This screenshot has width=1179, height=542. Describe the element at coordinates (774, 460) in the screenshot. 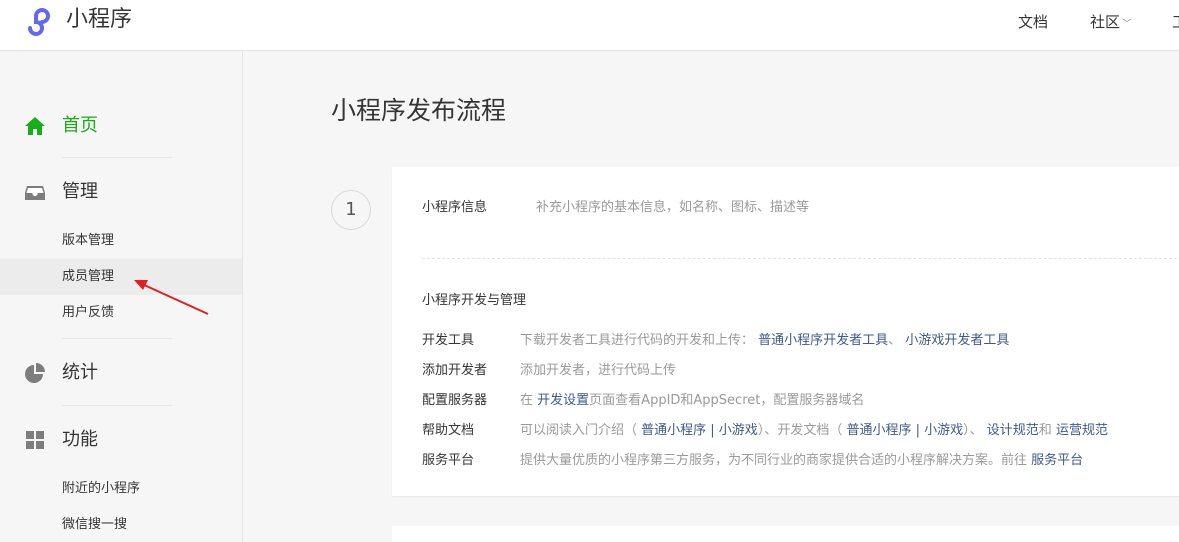

I see `row-desc-text: 提供大量优质的小程序第三方服务，为不同行业的商家提供合适的小程序解决方案。前往` at that location.